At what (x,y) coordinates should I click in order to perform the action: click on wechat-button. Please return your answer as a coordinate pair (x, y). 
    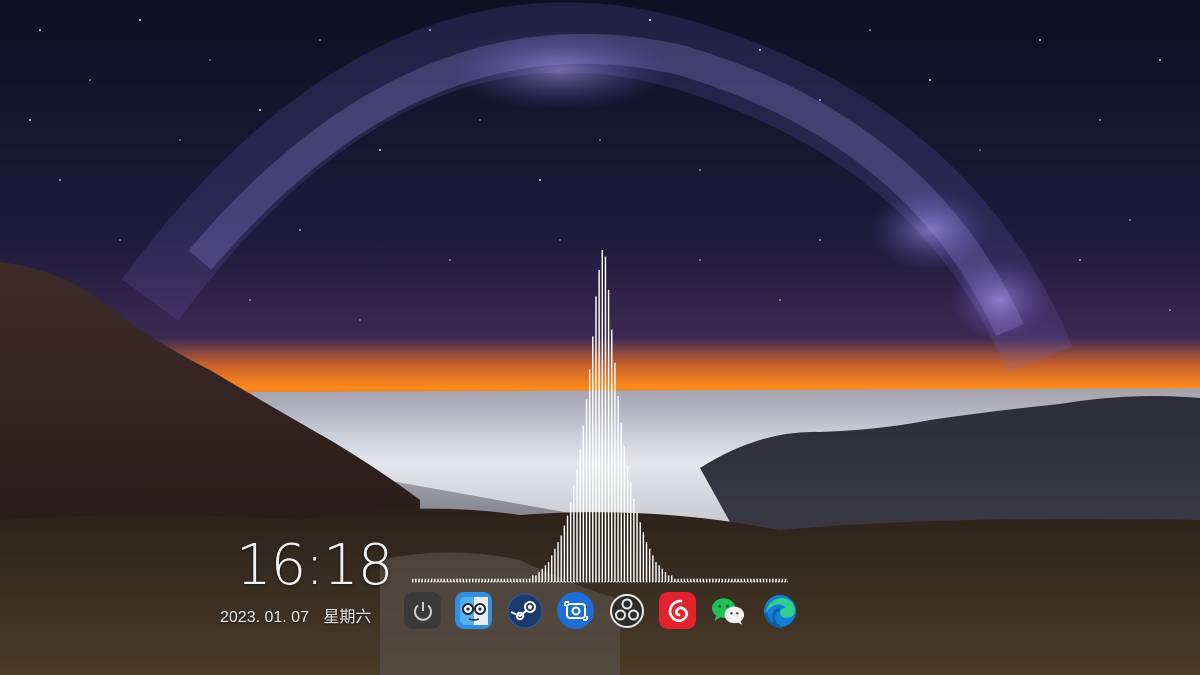
    Looking at the image, I should click on (728, 610).